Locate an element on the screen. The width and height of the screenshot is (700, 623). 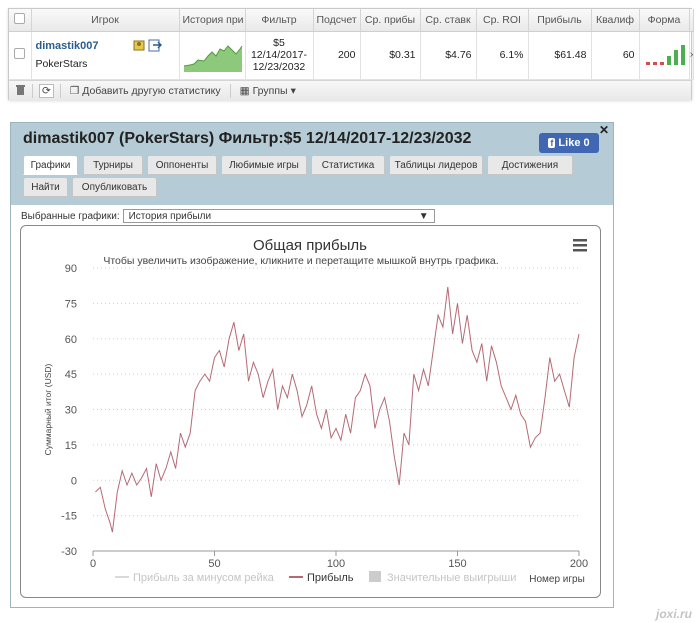
tab-favorite-games: Любимые игры is located at coordinates (264, 165).